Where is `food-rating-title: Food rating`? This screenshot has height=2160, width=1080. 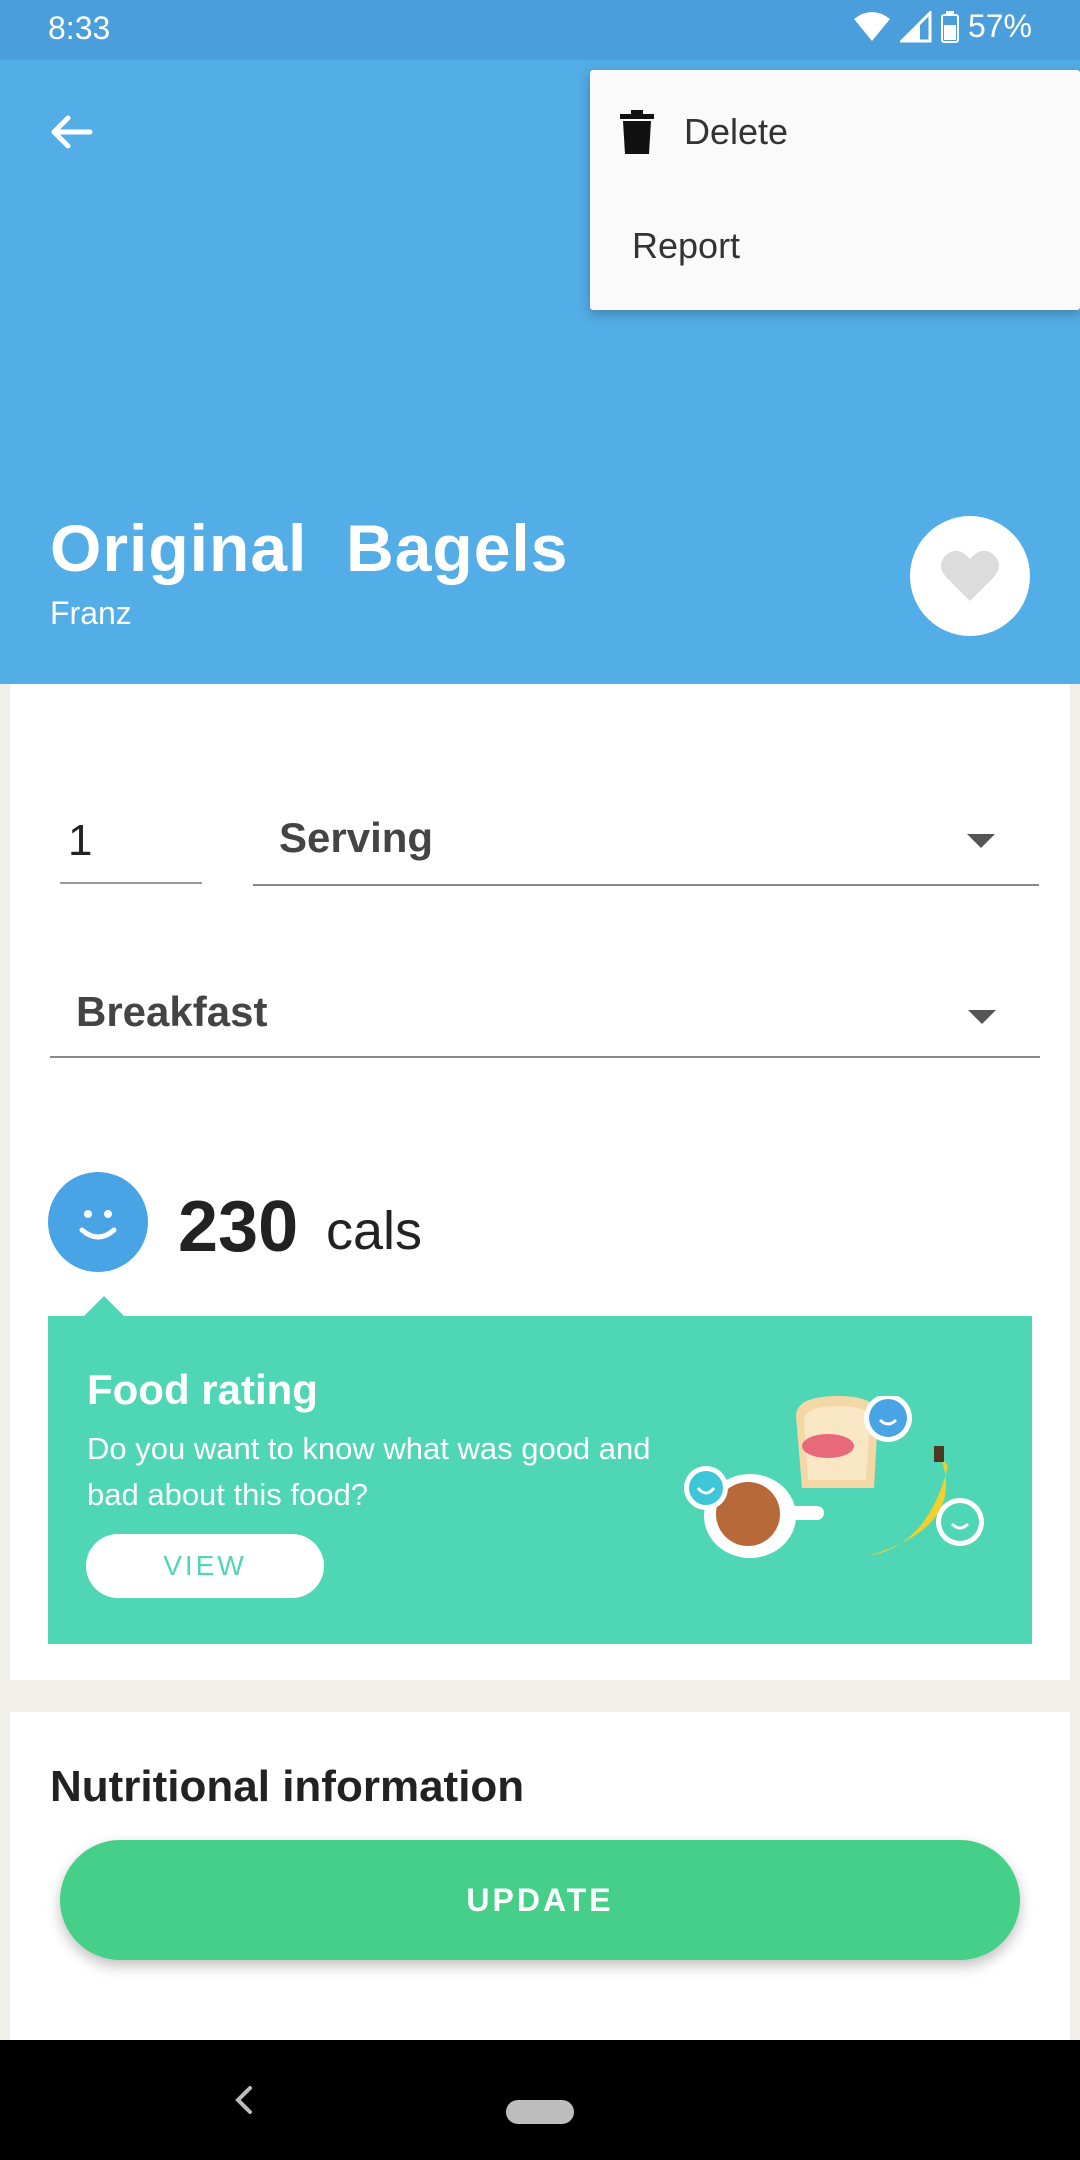
food-rating-title: Food rating is located at coordinates (202, 1389).